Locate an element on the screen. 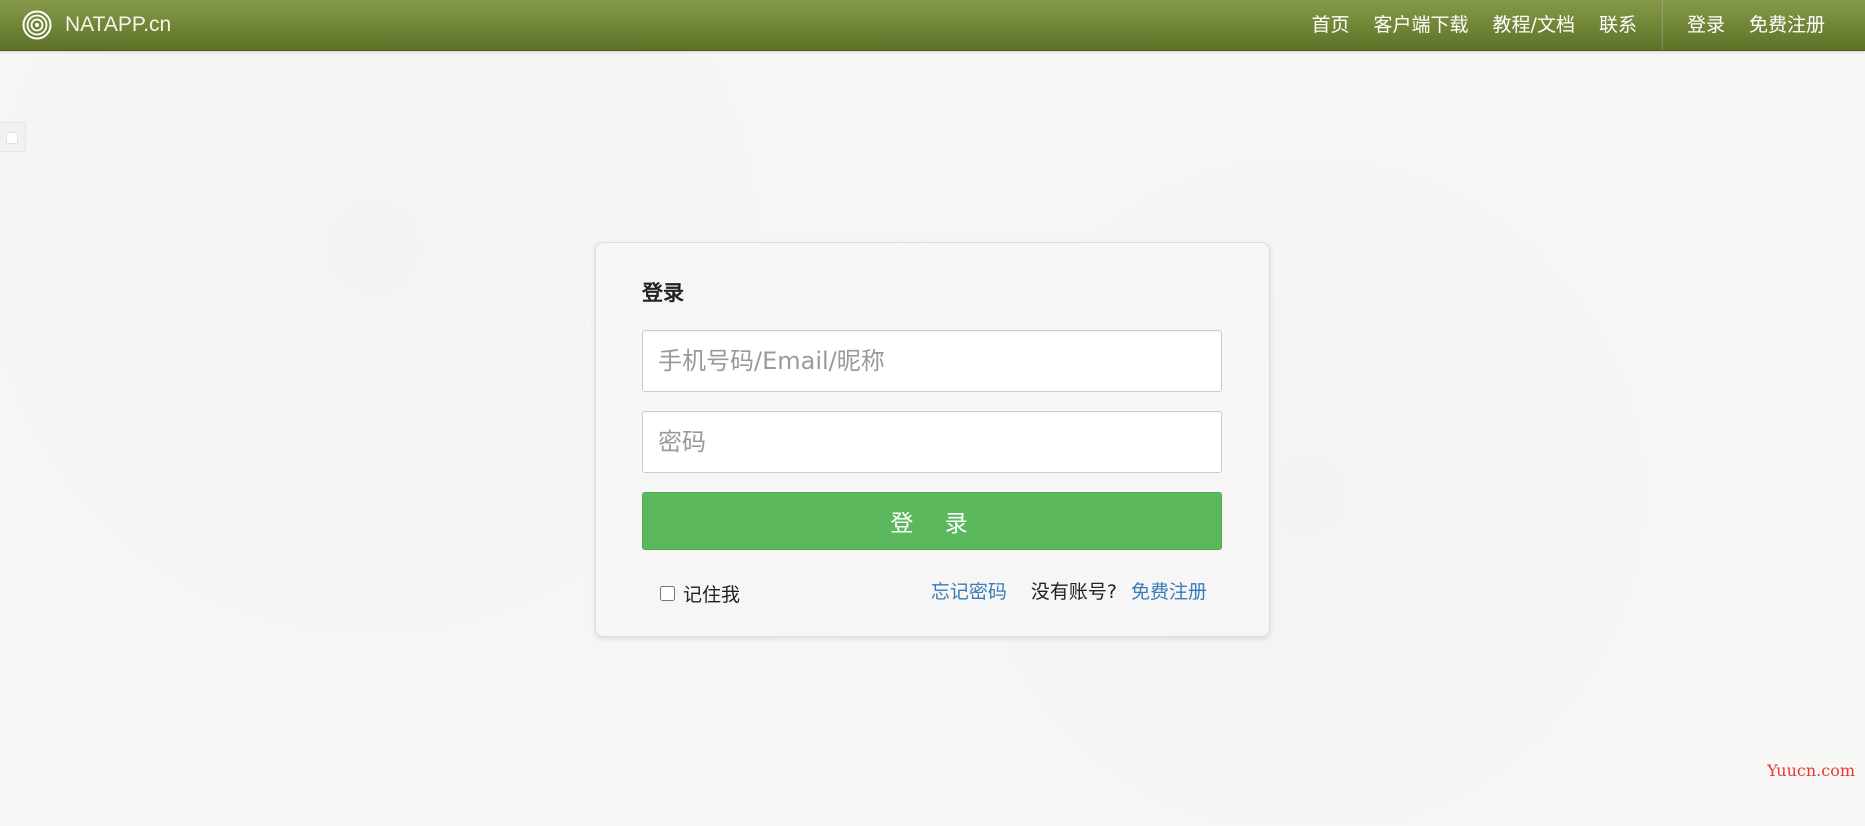 This screenshot has height=826, width=1865. login-submit-button: 登 录 is located at coordinates (932, 521).